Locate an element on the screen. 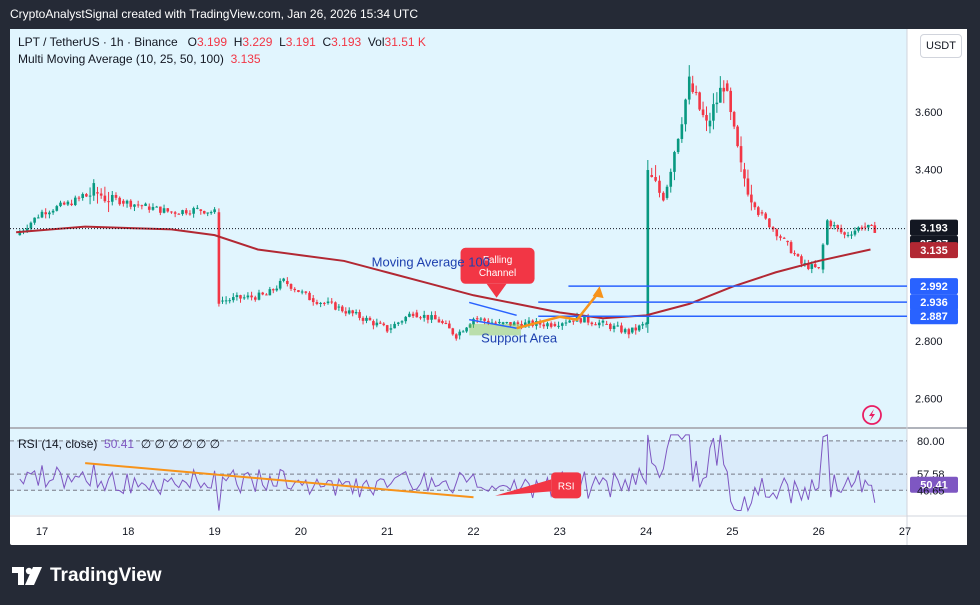 This screenshot has width=980, height=605. rsi-tick-4665: 46.65 is located at coordinates (931, 491).